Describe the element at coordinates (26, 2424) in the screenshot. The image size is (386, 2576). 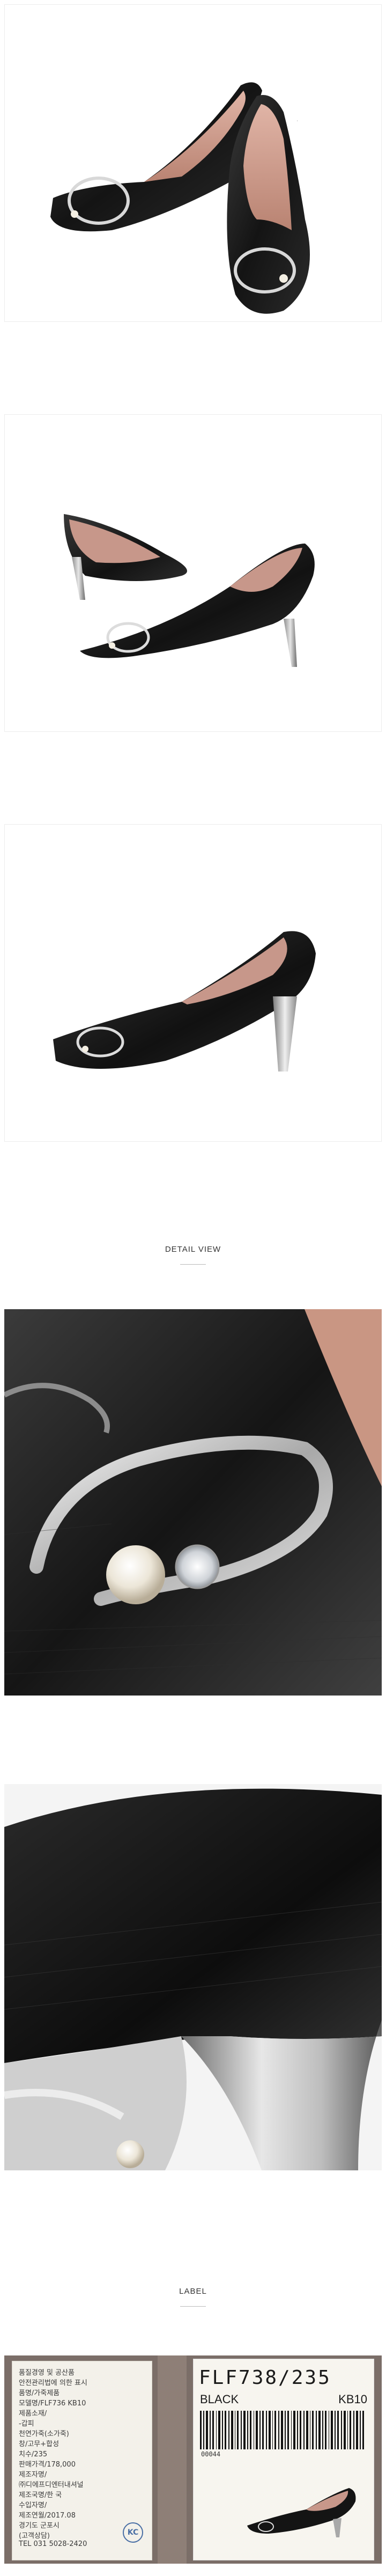
I see `label-line: -갑피` at that location.